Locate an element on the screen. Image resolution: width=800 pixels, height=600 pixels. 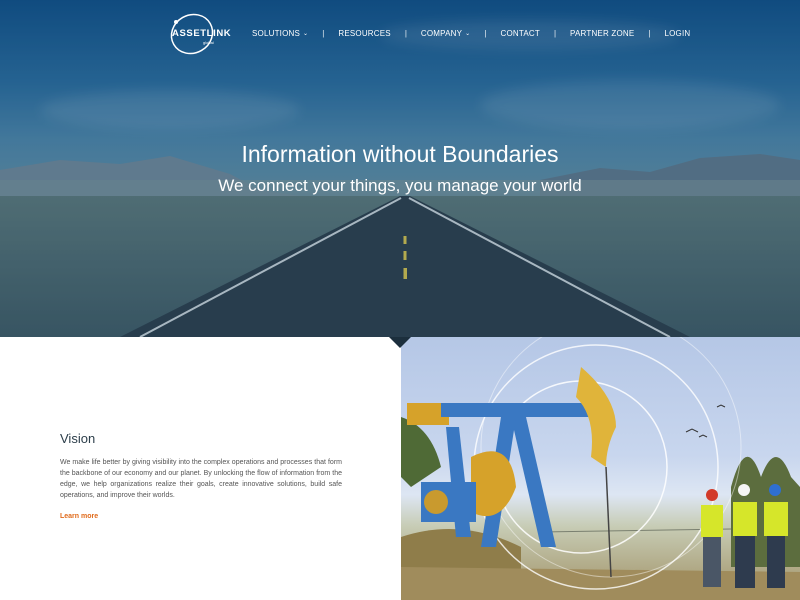
assetlink-logo: ASSETLINK global is located at coordinates (199, 35).